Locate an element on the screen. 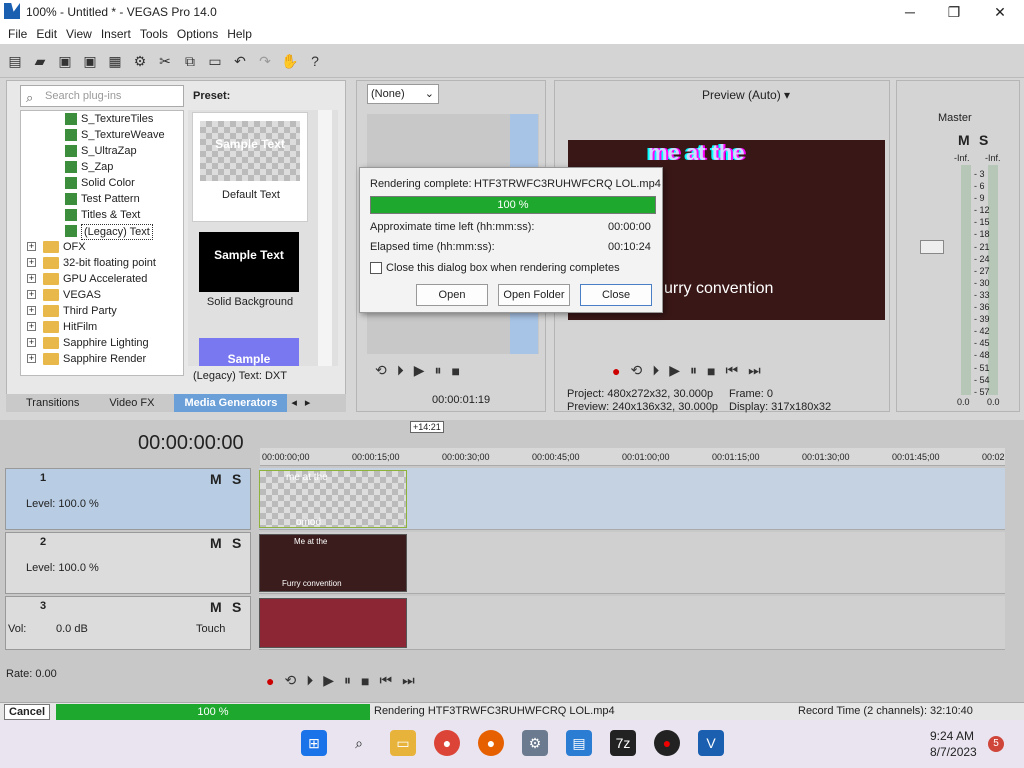 The width and height of the screenshot is (1024, 768). menu-insert: Insert is located at coordinates (116, 34).